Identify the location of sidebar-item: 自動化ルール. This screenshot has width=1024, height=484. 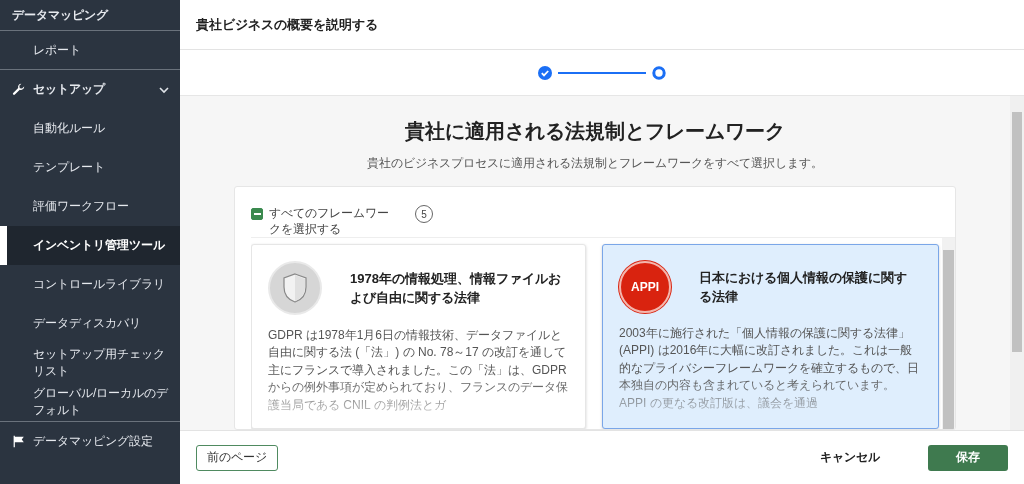
(90, 128).